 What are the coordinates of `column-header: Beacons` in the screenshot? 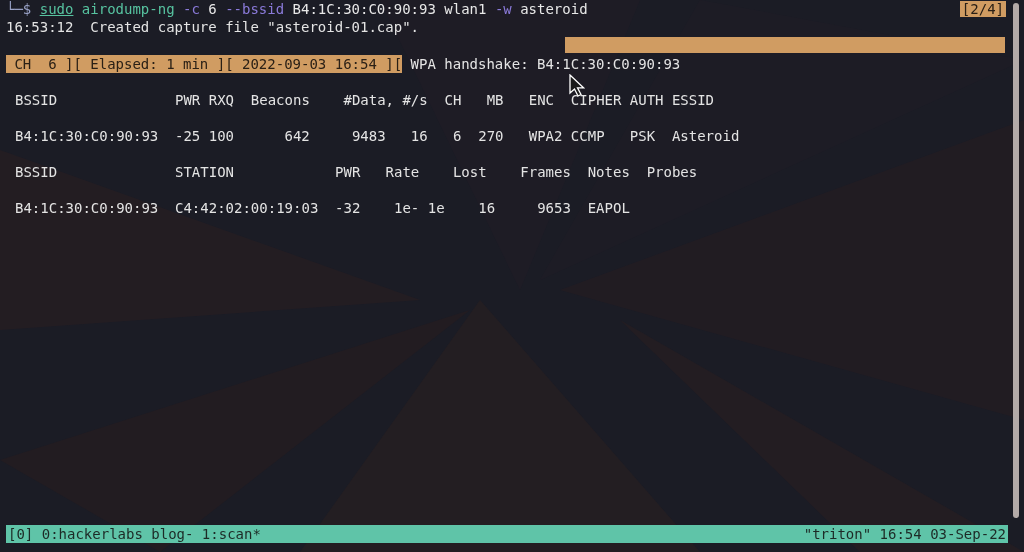 It's located at (280, 100).